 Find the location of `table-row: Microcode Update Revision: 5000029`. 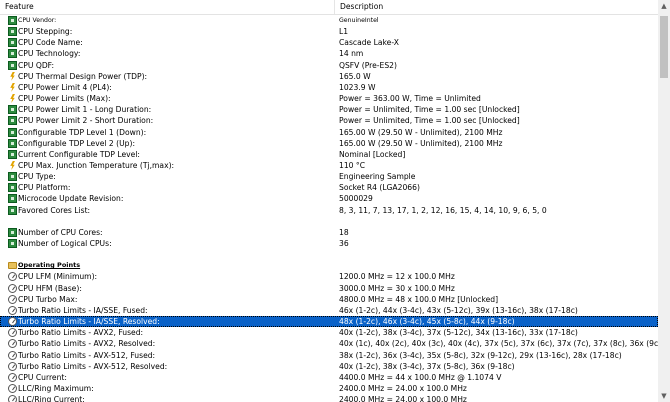

table-row: Microcode Update Revision: 5000029 is located at coordinates (329, 198).